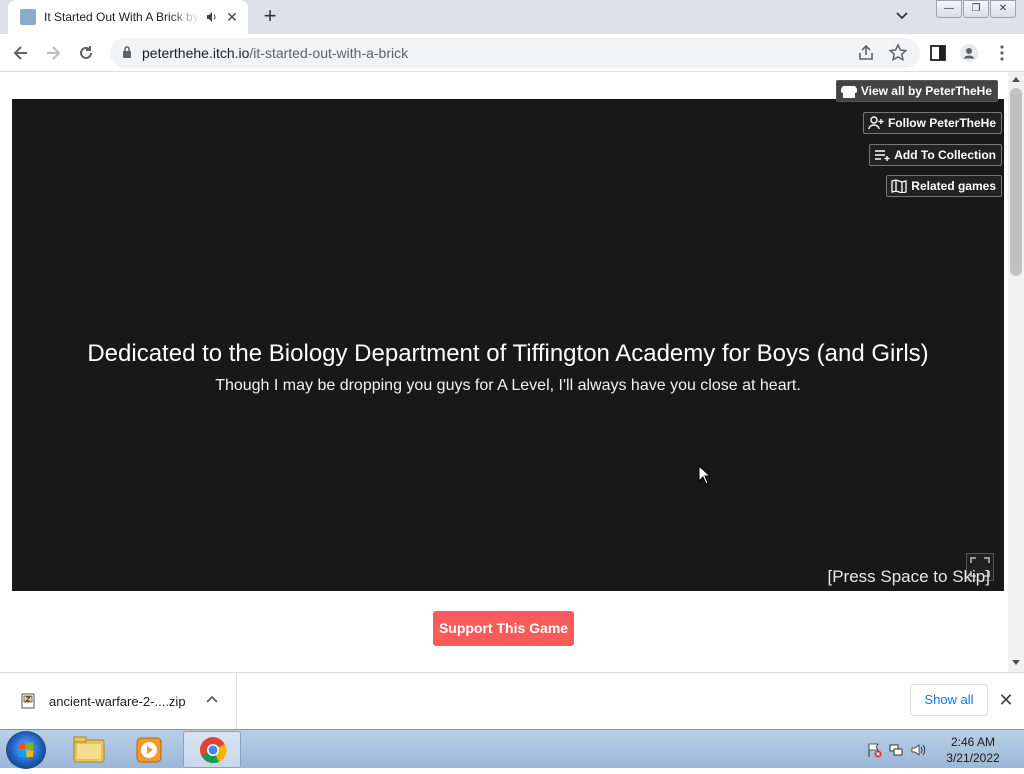 The height and width of the screenshot is (774, 1024). I want to click on windows-taskbar: 2:46 AM 3/21/2022, so click(512, 749).